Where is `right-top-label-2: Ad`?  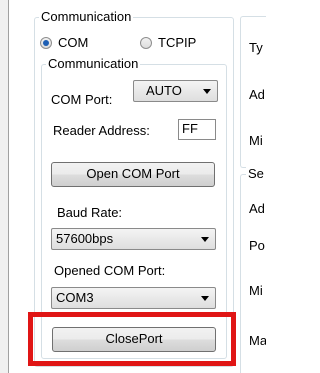 right-top-label-2: Ad is located at coordinates (257, 94).